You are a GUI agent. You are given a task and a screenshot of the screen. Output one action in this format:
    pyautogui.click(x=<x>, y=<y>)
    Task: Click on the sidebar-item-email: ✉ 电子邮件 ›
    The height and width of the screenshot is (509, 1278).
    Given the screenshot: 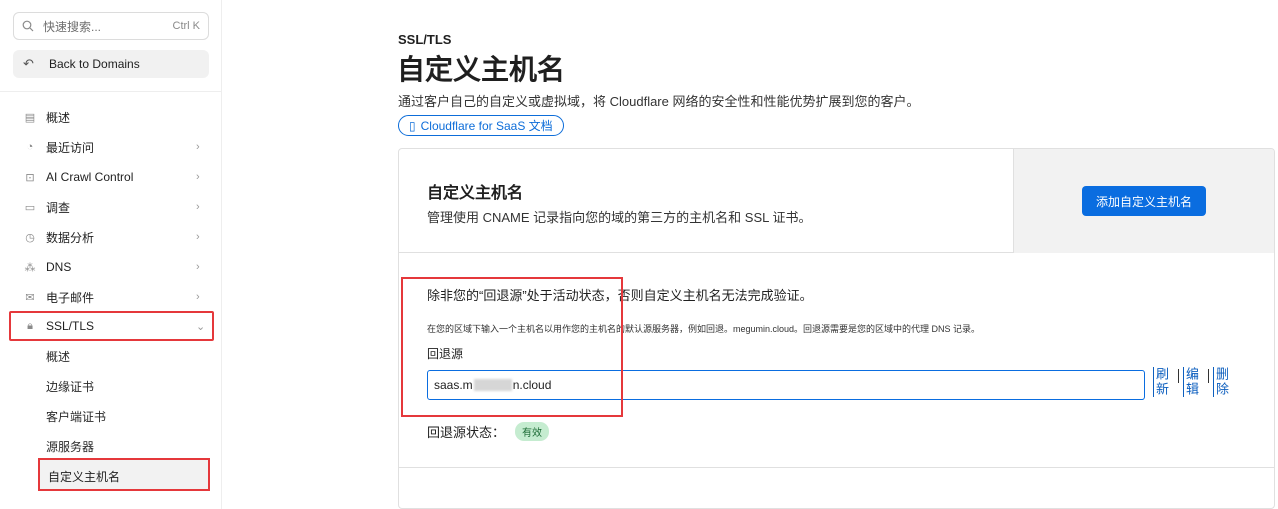 What is the action you would take?
    pyautogui.click(x=114, y=297)
    